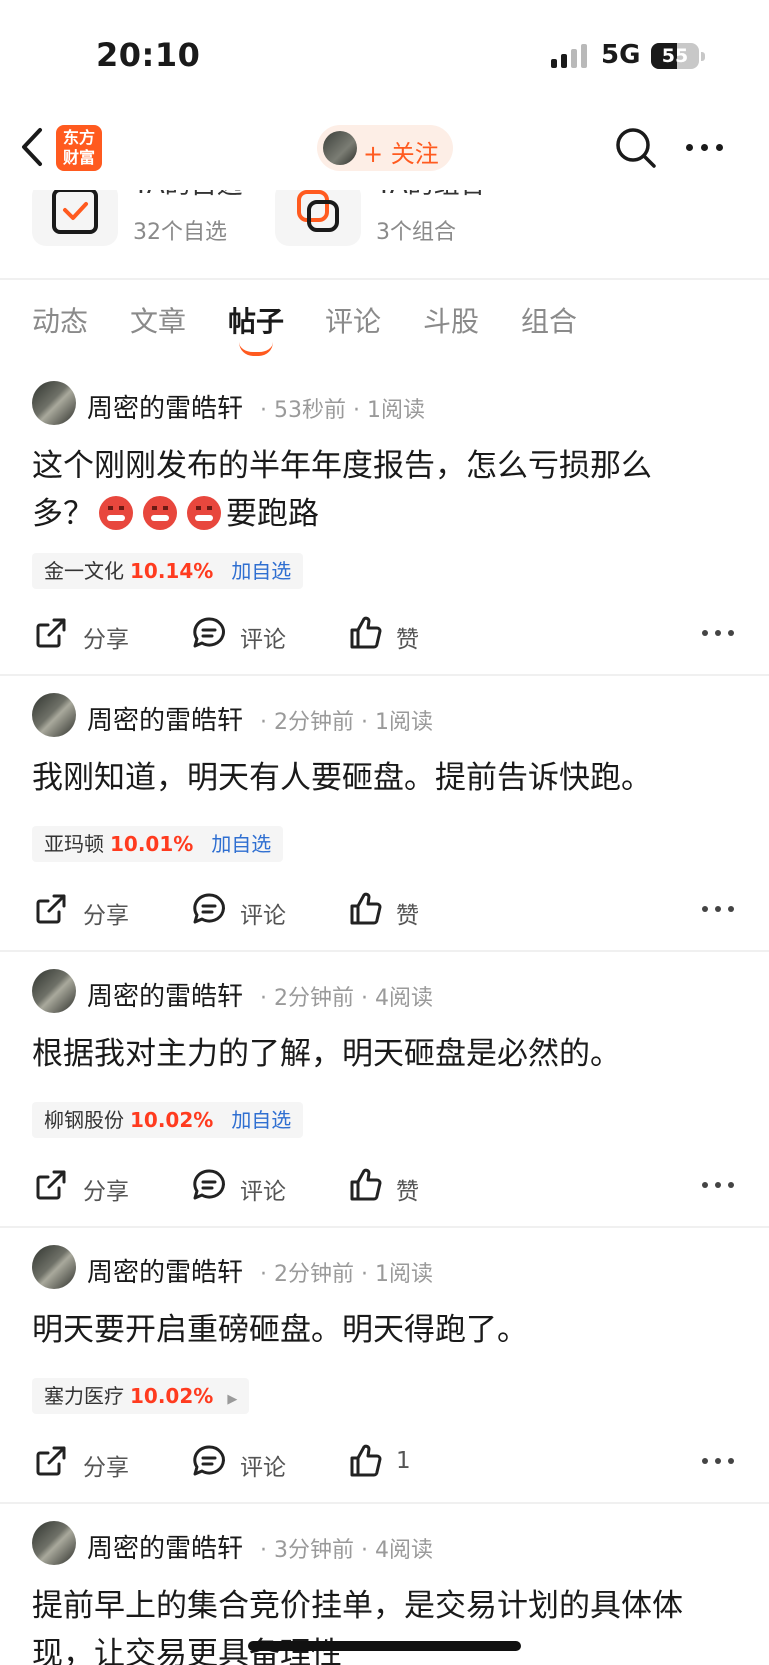 The width and height of the screenshot is (769, 1665). Describe the element at coordinates (158, 320) in the screenshot. I see `tab-articles: 文章` at that location.